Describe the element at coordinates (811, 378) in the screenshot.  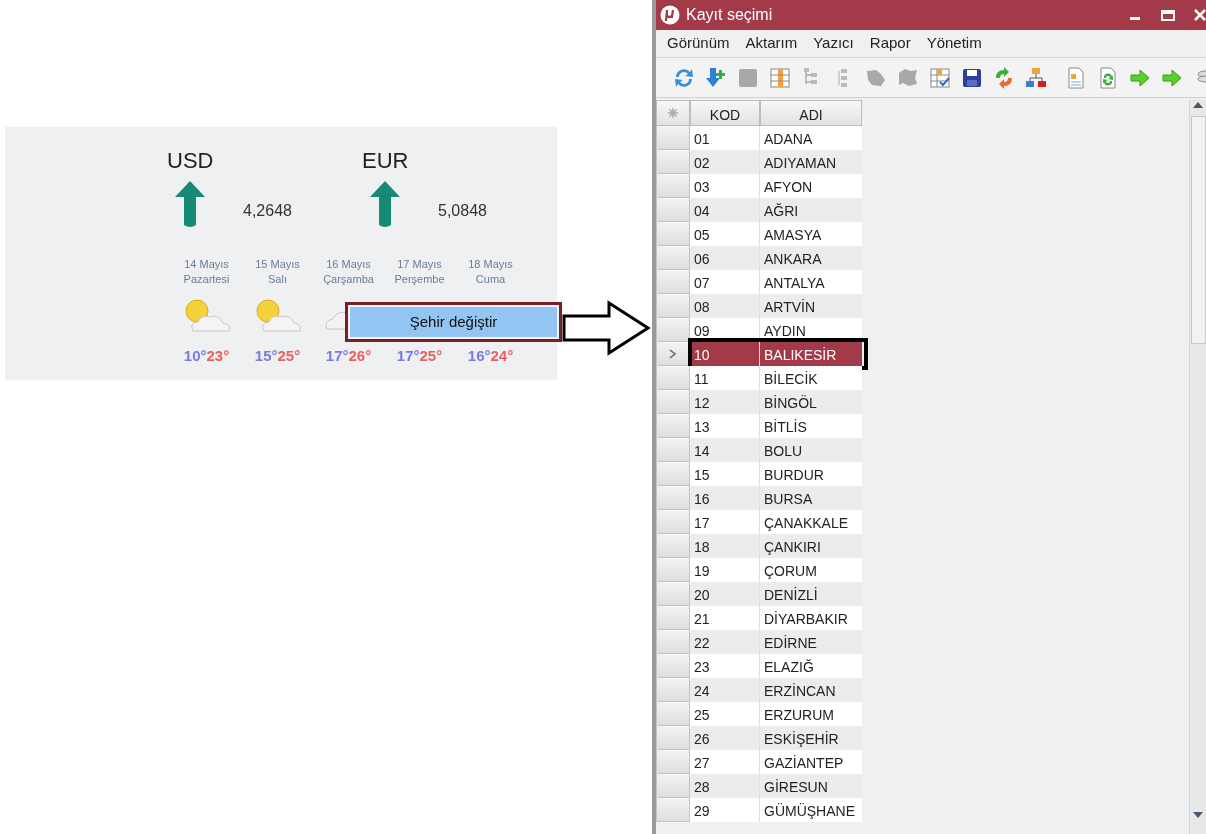
I see `table-cell: BİLECİK` at that location.